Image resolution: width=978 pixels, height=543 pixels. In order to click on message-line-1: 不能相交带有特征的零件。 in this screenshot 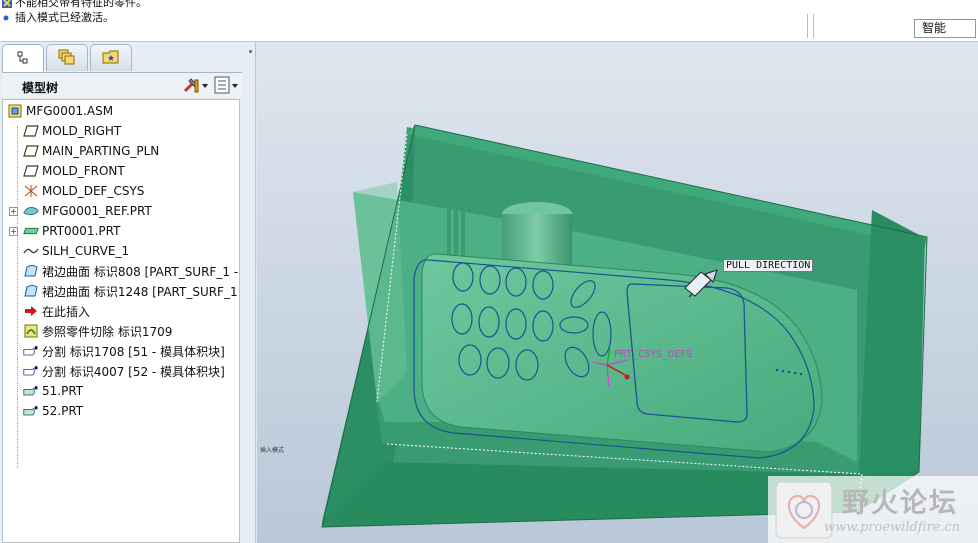, I will do `click(74, 5)`.